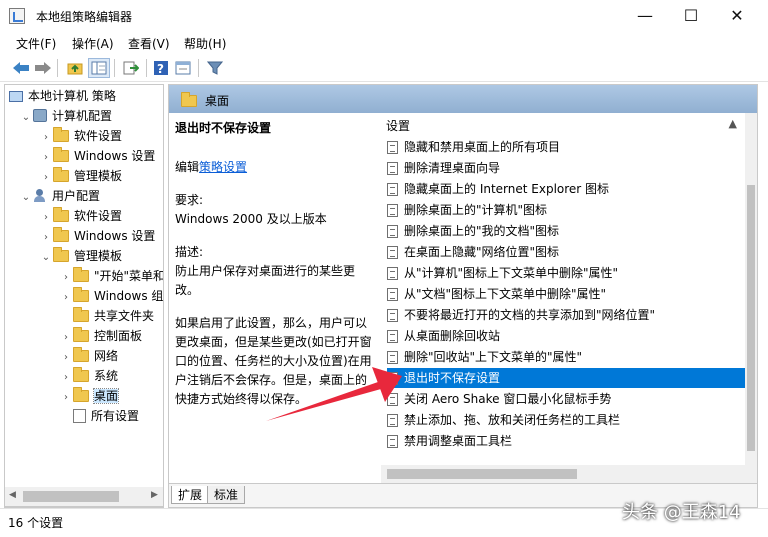 The height and width of the screenshot is (537, 768). Describe the element at coordinates (223, 167) in the screenshot. I see `edit-policy-link: 策略设置` at that location.